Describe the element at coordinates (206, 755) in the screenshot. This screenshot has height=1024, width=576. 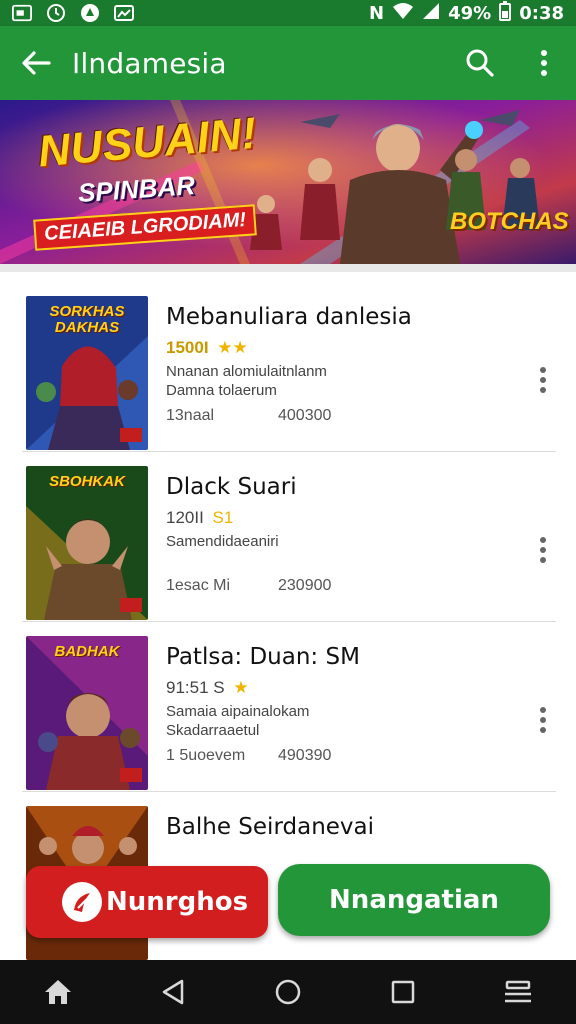
I see `item-meta-left: 1 5uoevem` at that location.